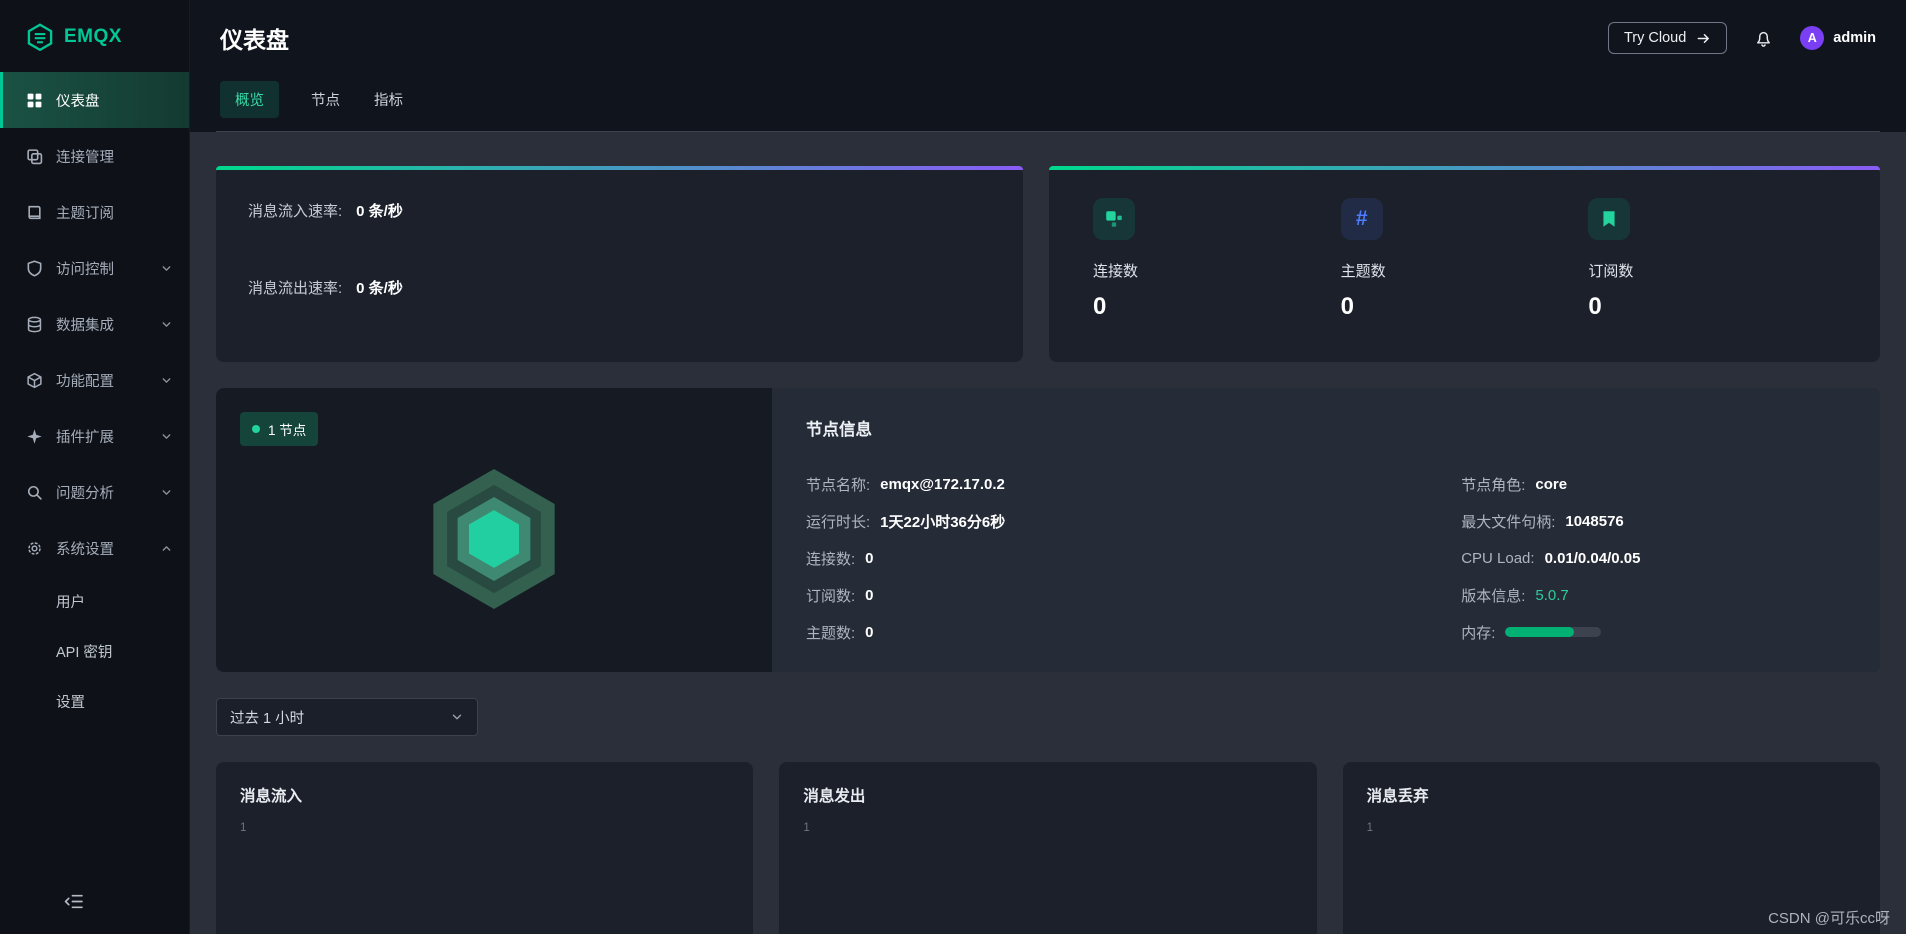 Image resolution: width=1906 pixels, height=934 pixels. I want to click on subscriptions-label: 订阅数, so click(1611, 271).